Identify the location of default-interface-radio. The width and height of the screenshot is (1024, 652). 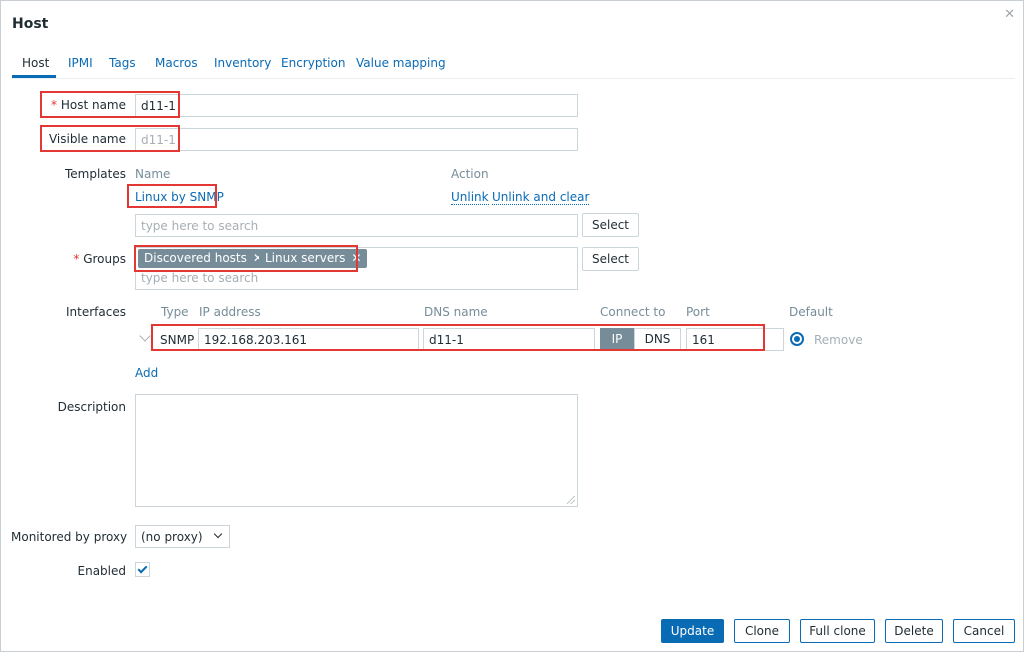
(797, 339).